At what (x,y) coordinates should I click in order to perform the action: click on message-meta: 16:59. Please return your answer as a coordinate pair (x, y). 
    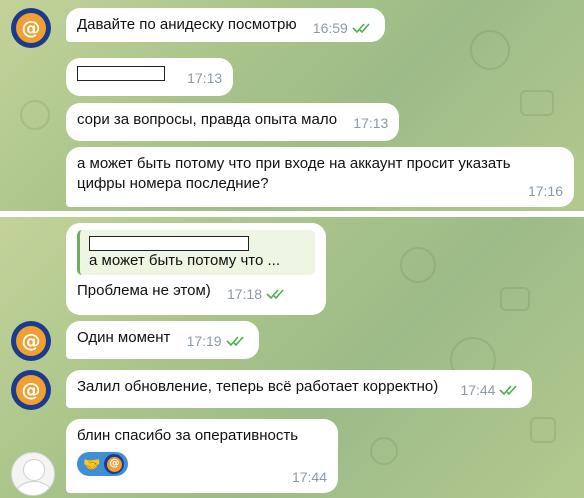
    Looking at the image, I should click on (343, 28).